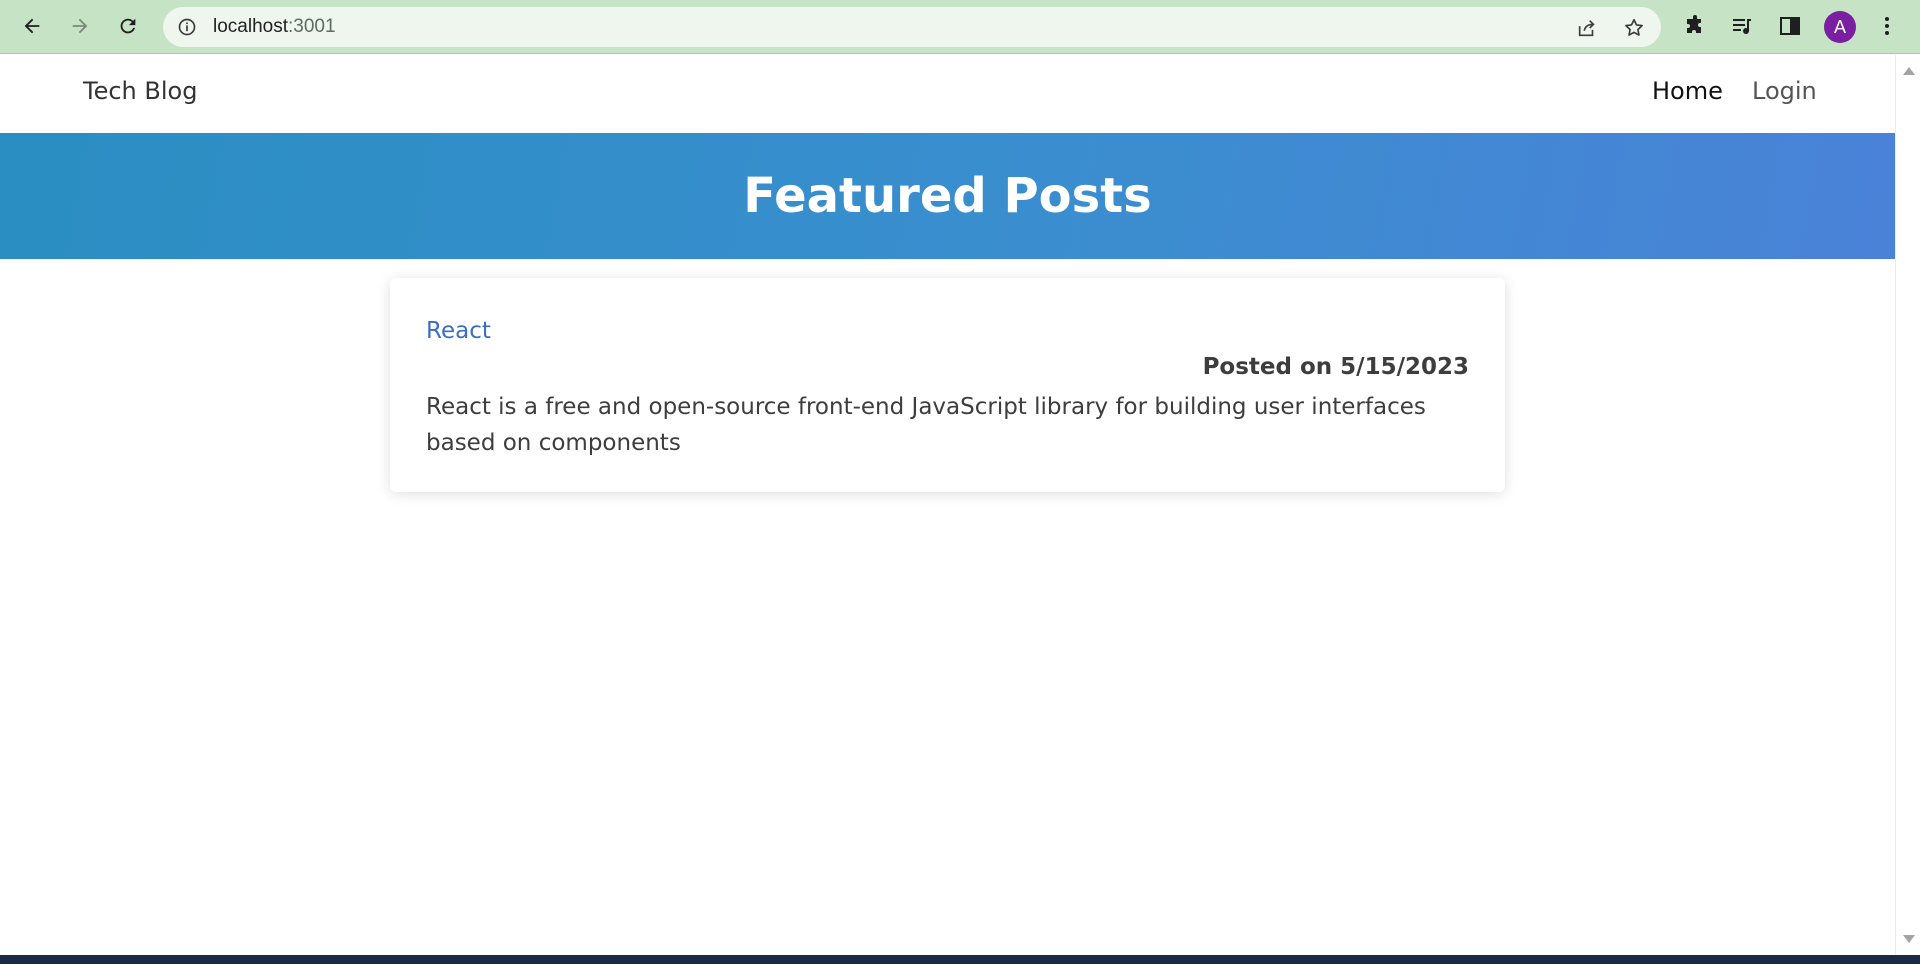 This screenshot has height=964, width=1920. What do you see at coordinates (960, 959) in the screenshot?
I see `os-taskbar` at bounding box center [960, 959].